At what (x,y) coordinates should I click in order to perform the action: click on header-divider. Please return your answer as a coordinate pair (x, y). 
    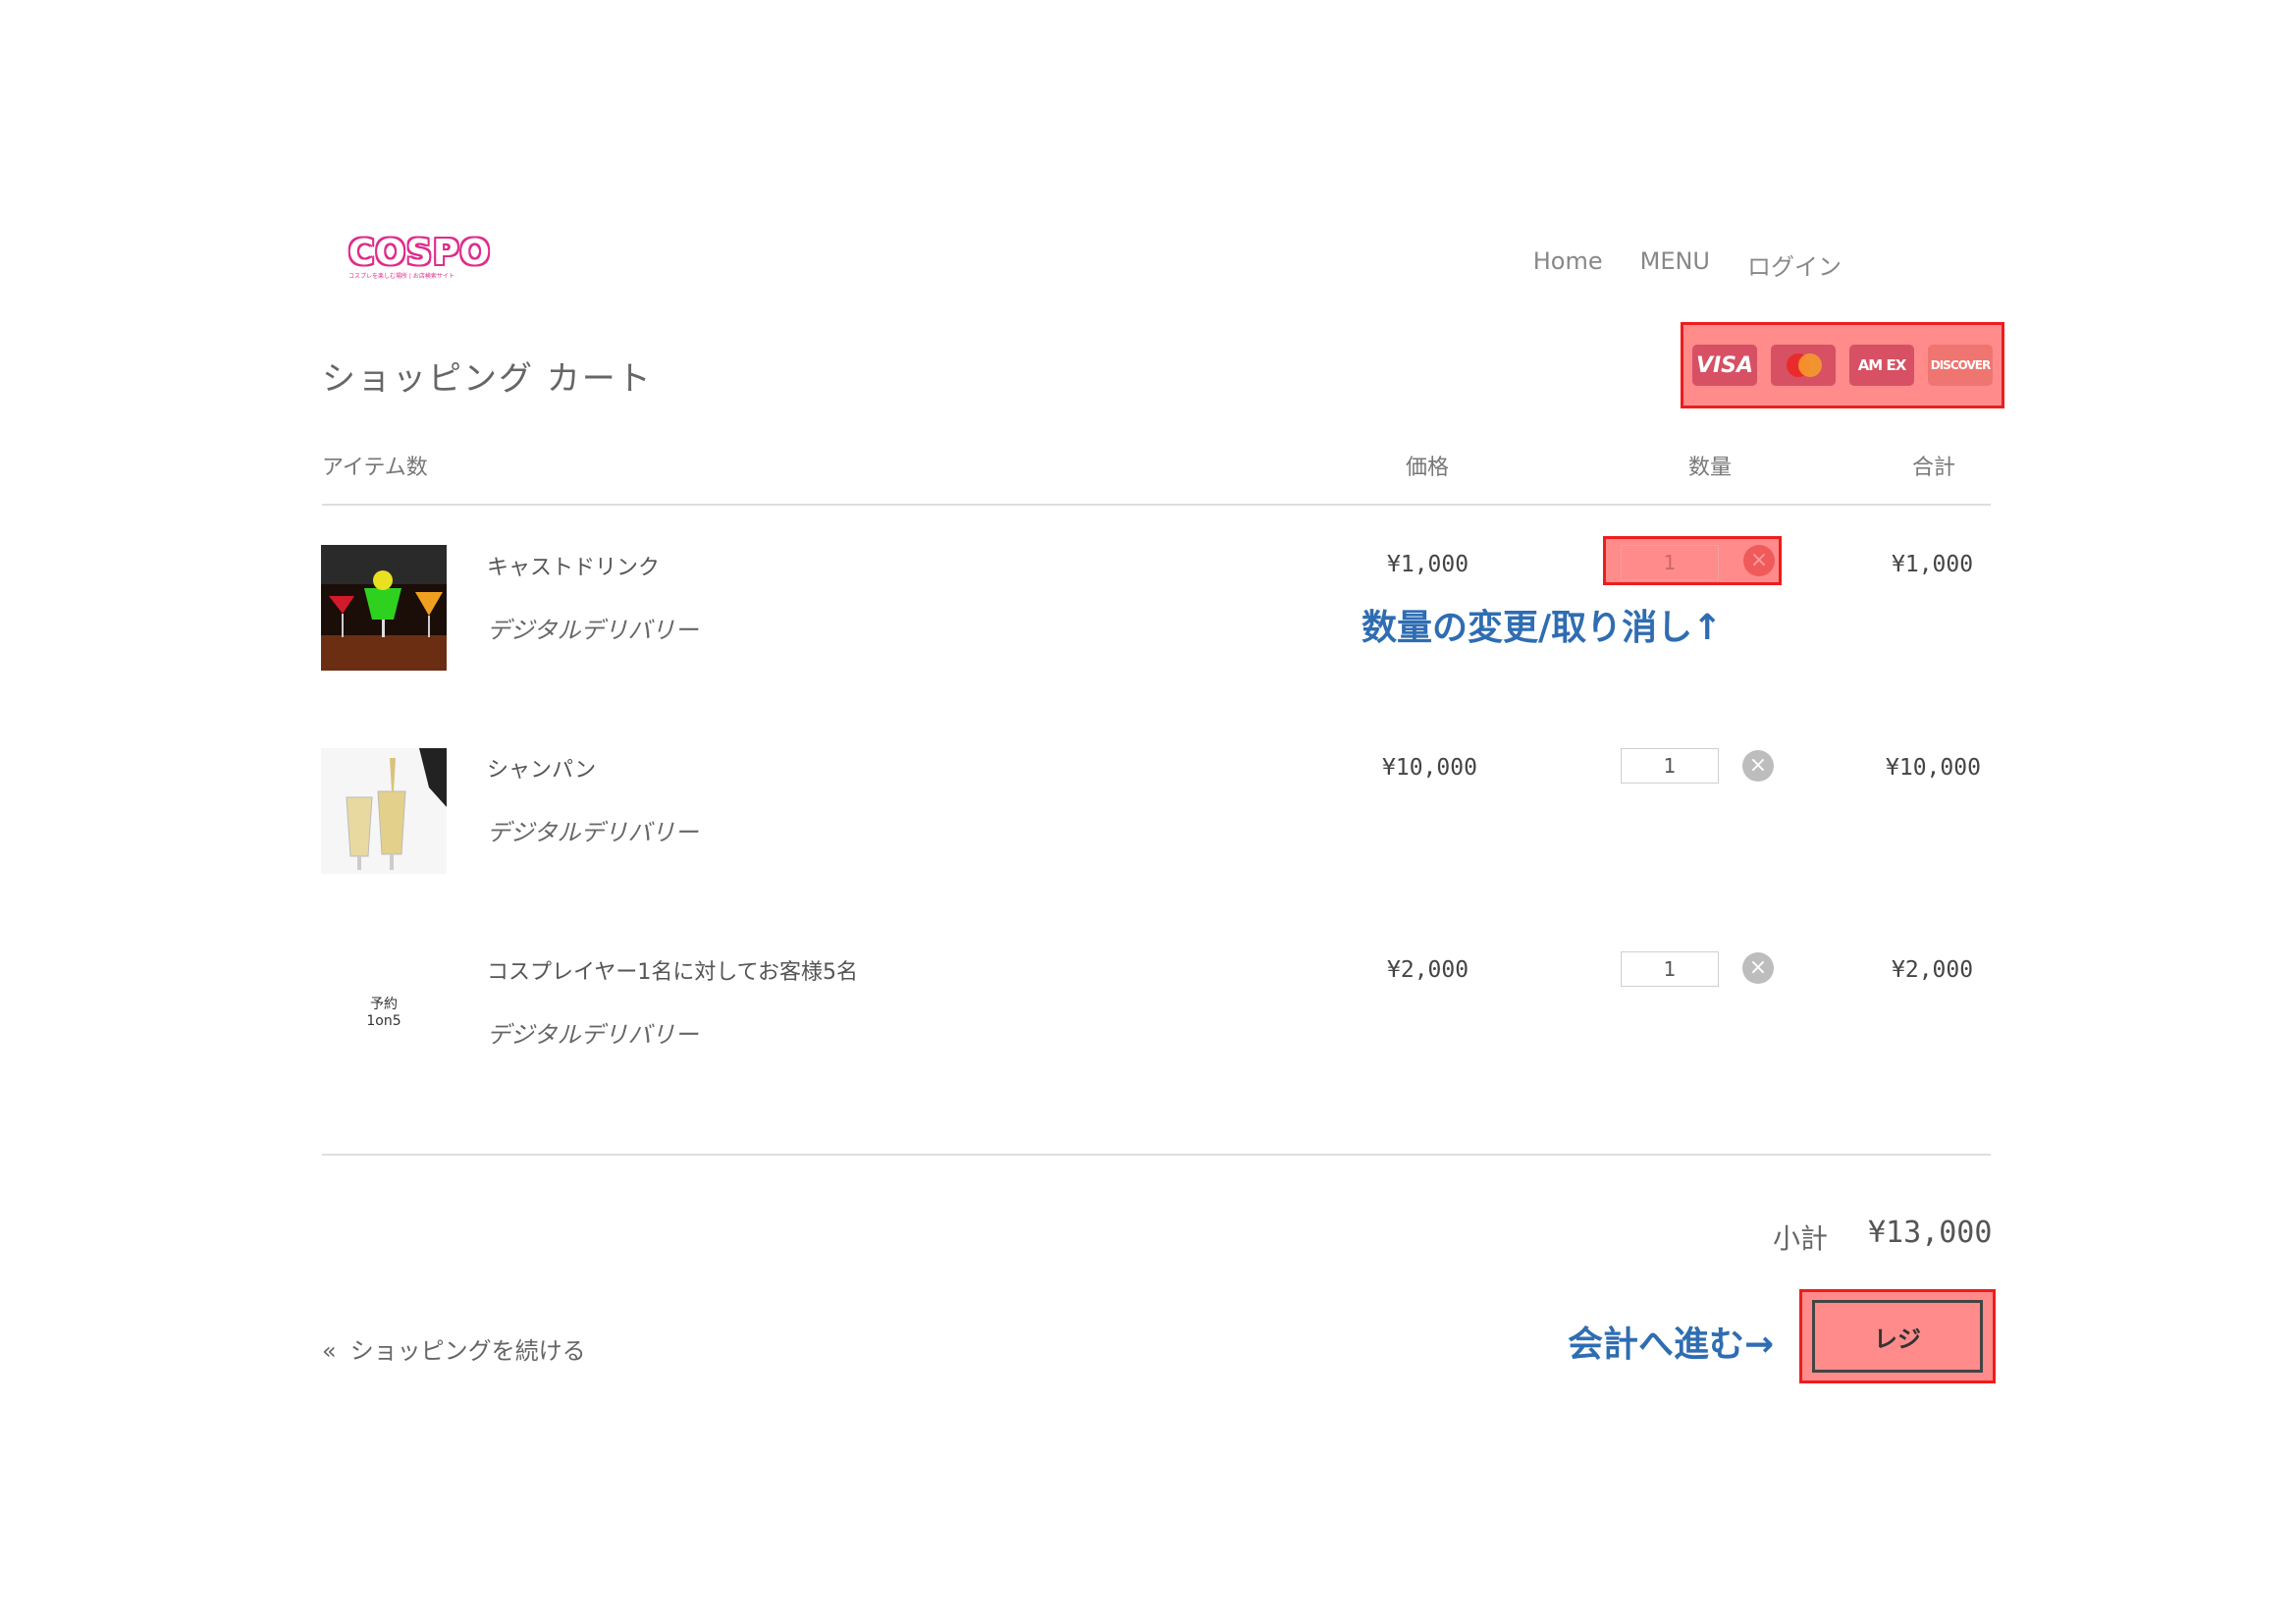
    Looking at the image, I should click on (1156, 505).